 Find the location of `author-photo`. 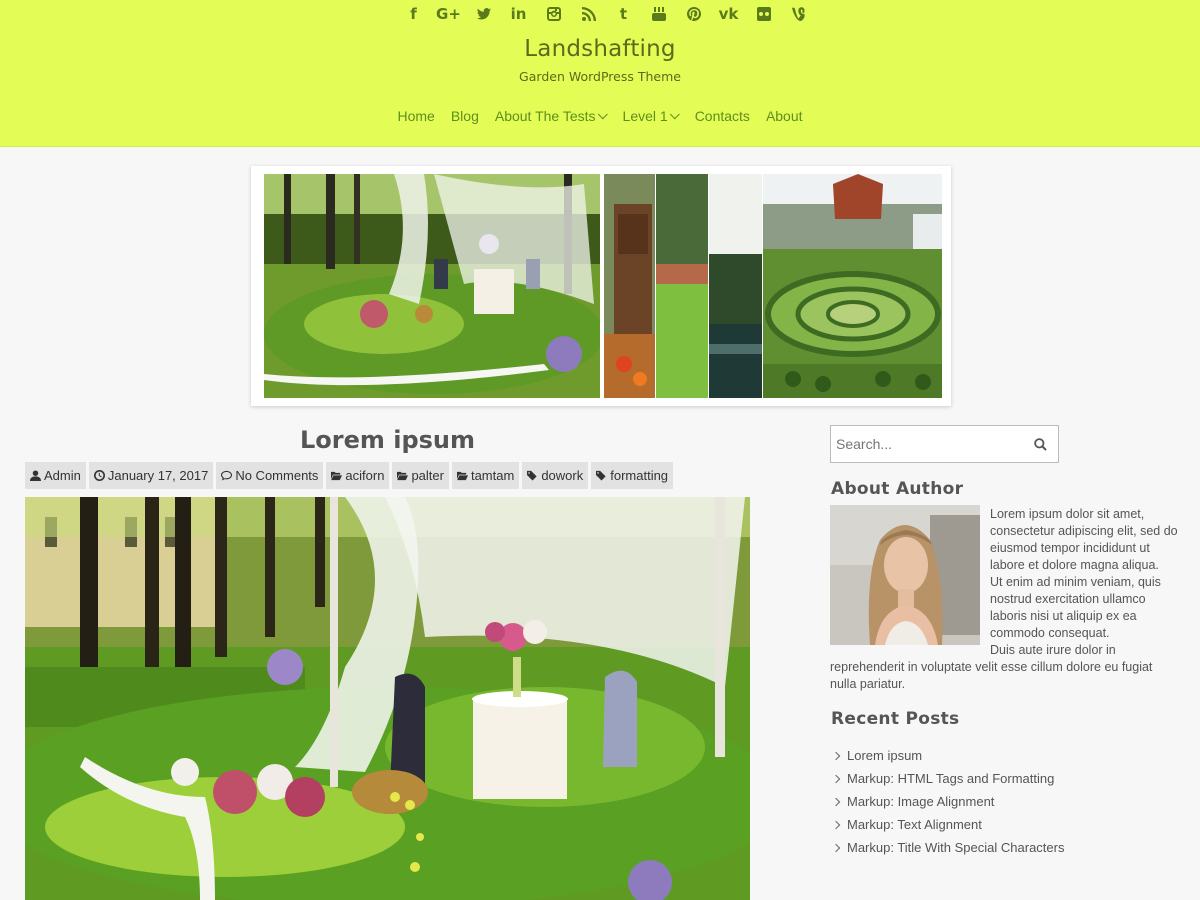

author-photo is located at coordinates (905, 575).